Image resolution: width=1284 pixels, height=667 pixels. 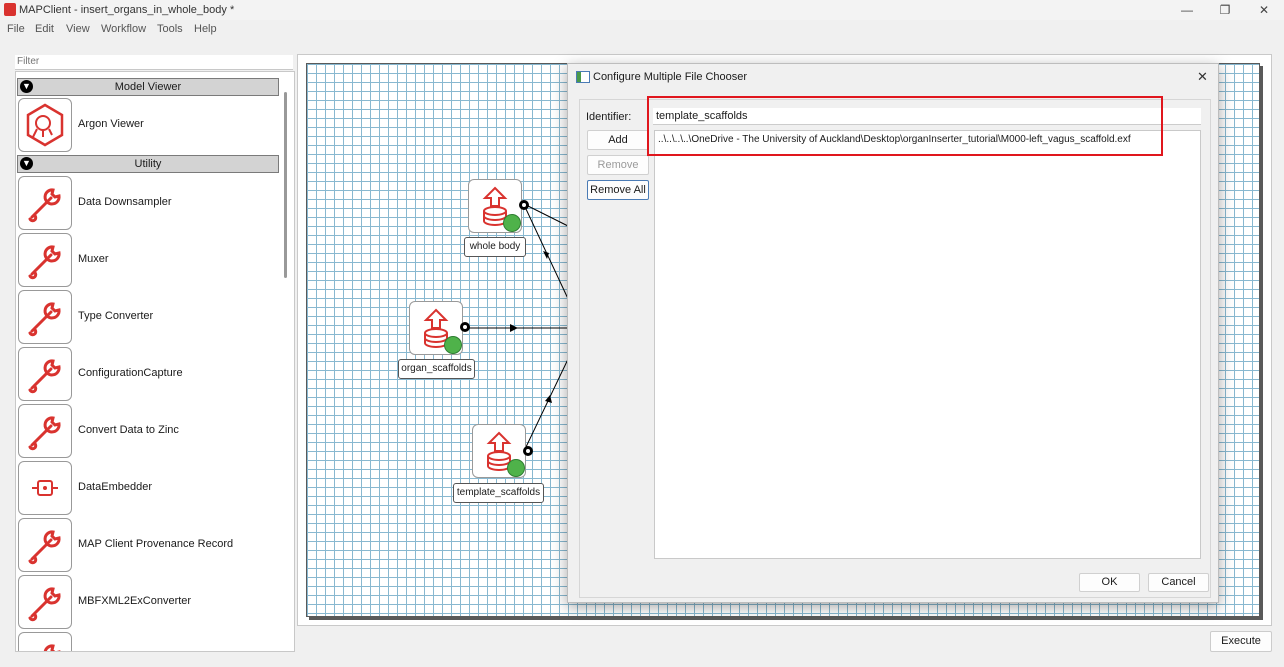 What do you see at coordinates (670, 77) in the screenshot?
I see `dialog-title: Configure Multiple File Chooser` at bounding box center [670, 77].